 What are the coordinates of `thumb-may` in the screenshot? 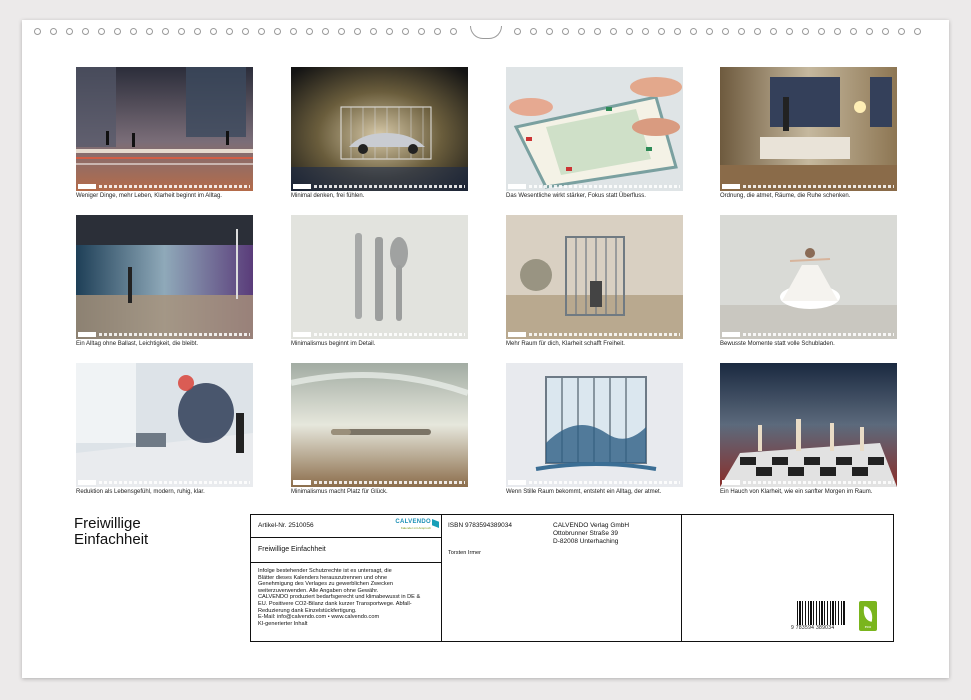 It's located at (164, 277).